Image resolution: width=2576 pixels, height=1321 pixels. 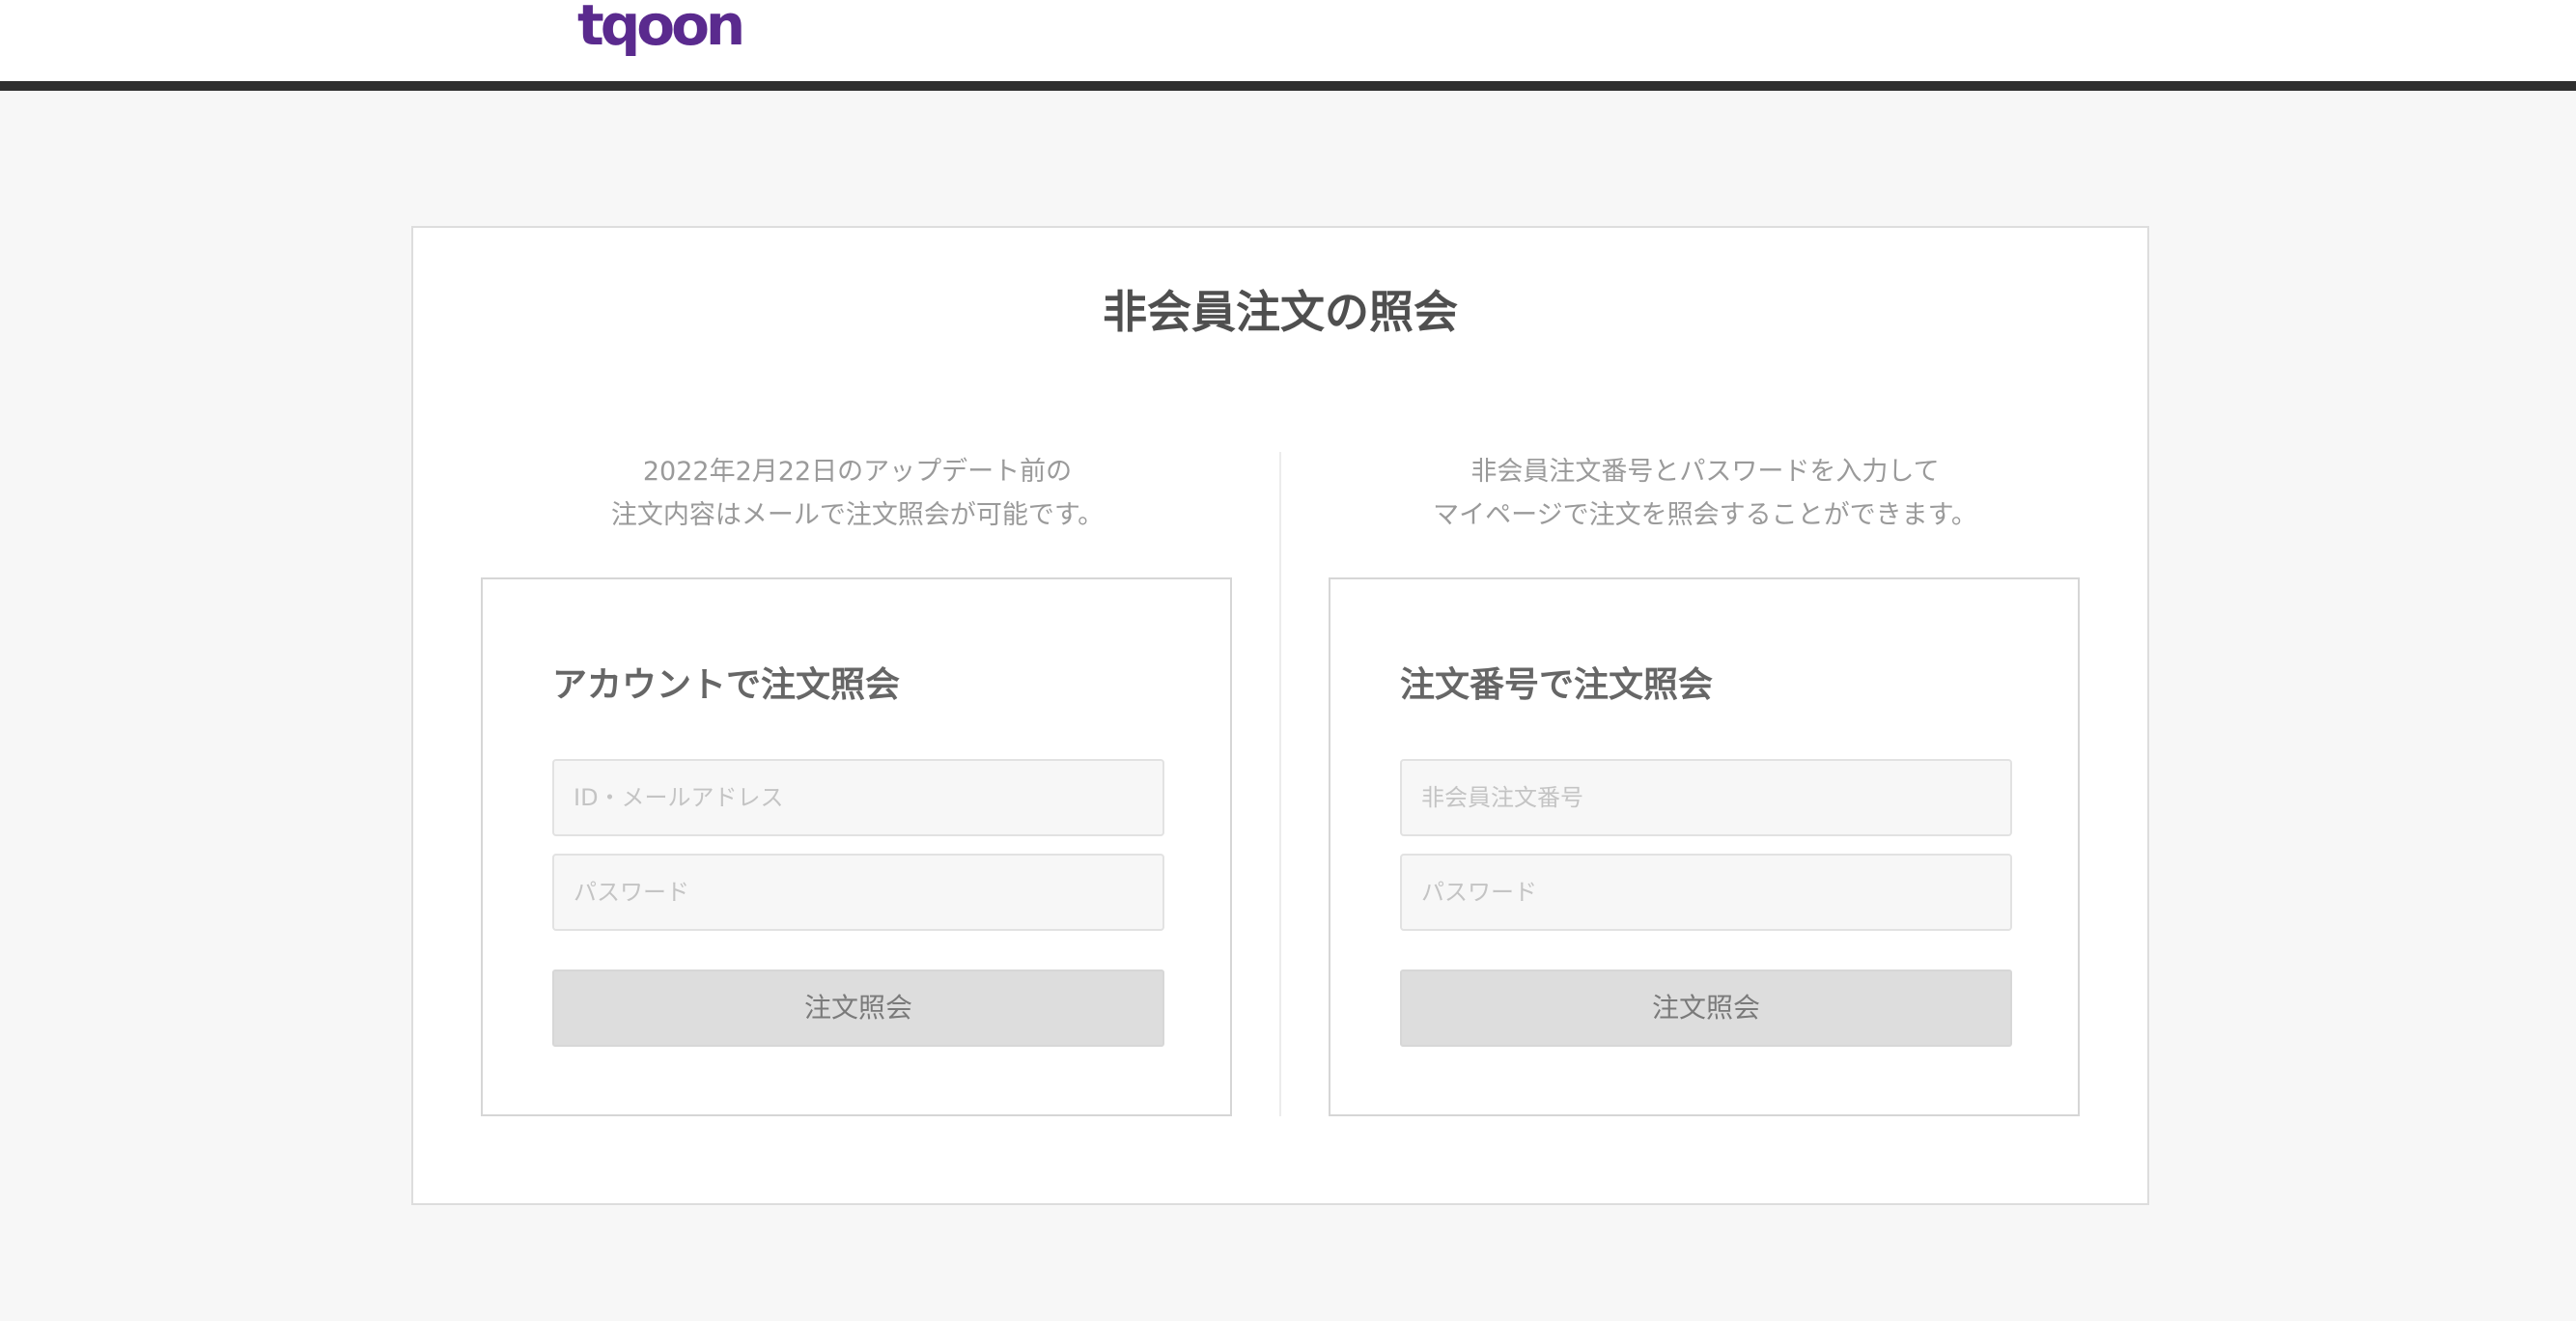 I want to click on account-desc-line-2: 注文内容はメールで注文照会が可能です。, so click(x=858, y=515).